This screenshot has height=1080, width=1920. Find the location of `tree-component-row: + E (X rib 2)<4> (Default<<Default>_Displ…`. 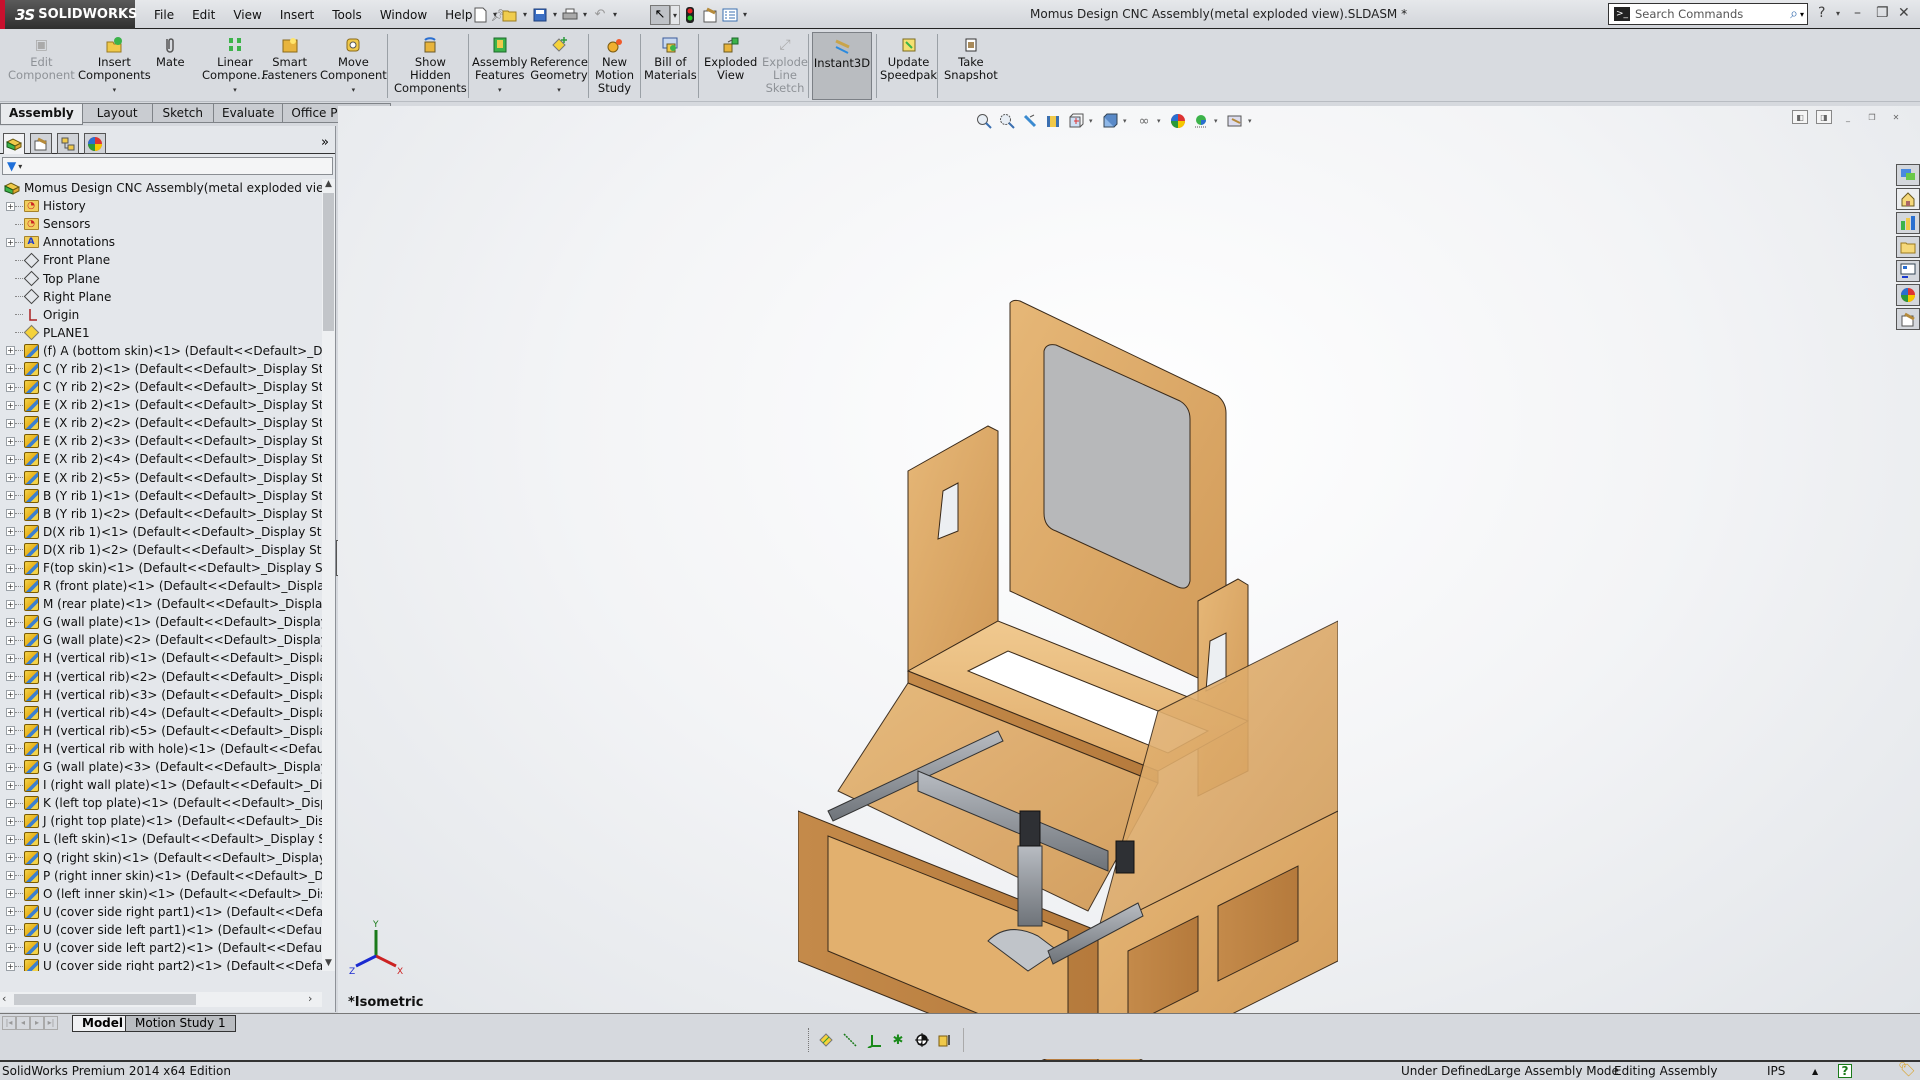

tree-component-row: + E (X rib 2)<4> (Default<<Default>_Displ… is located at coordinates (161, 459).